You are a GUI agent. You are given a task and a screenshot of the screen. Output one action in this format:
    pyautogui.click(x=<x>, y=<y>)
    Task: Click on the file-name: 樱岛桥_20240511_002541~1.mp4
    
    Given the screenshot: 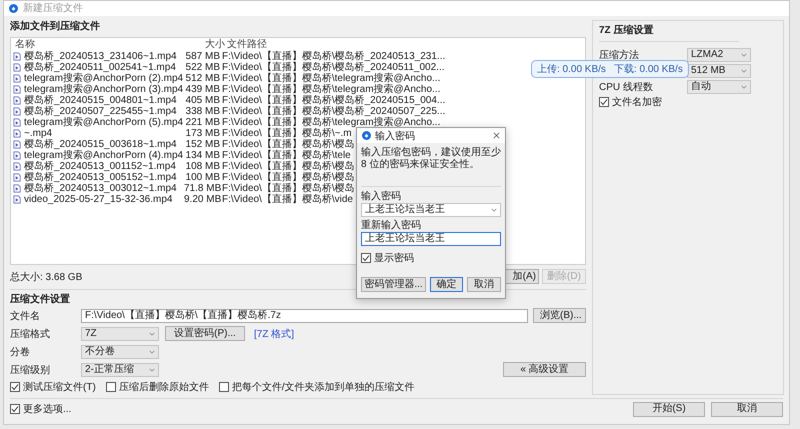 What is the action you would take?
    pyautogui.click(x=104, y=67)
    